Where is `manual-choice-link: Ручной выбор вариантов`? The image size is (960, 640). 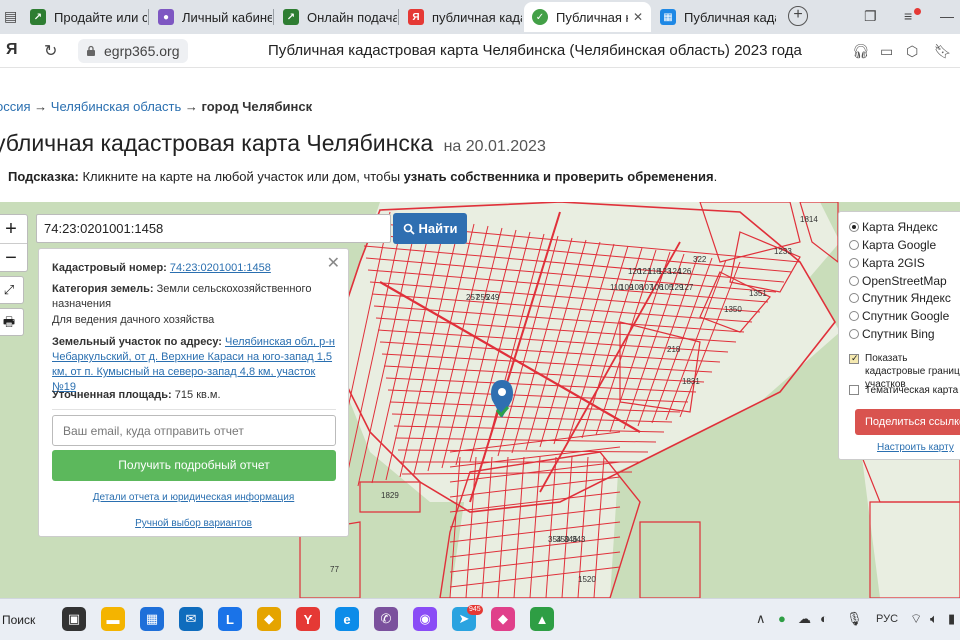
manual-choice-link: Ручной выбор вариантов is located at coordinates (193, 523).